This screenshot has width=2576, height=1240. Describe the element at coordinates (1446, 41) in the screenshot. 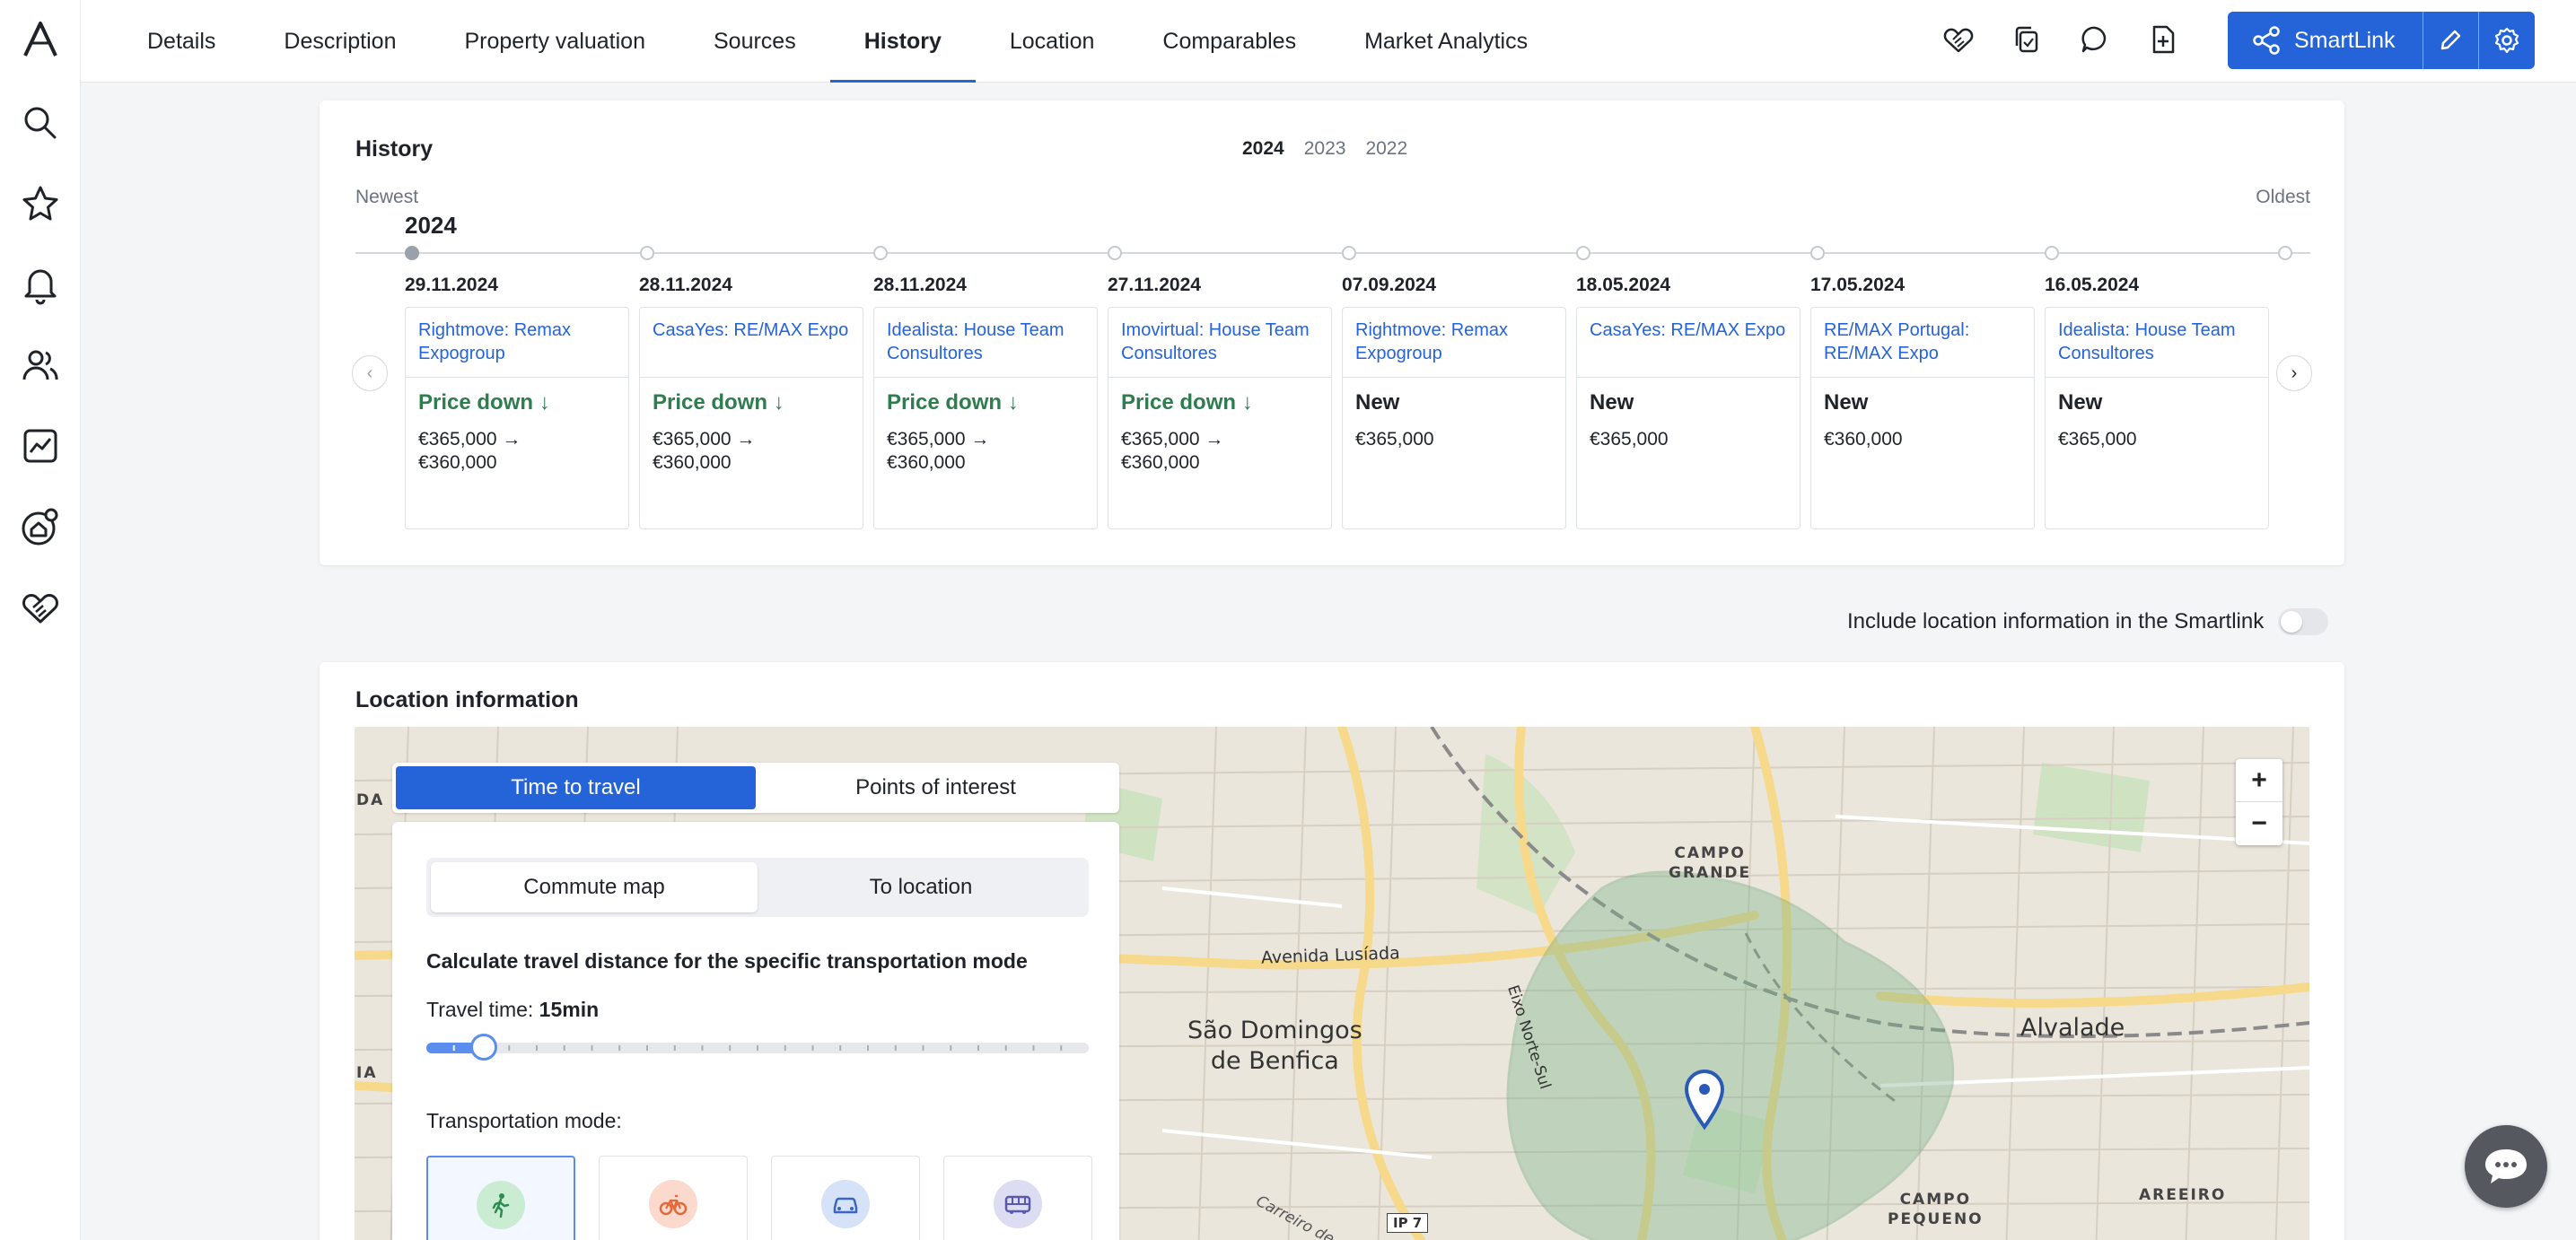

I see `tab-market-analytics: Market Analytics` at that location.